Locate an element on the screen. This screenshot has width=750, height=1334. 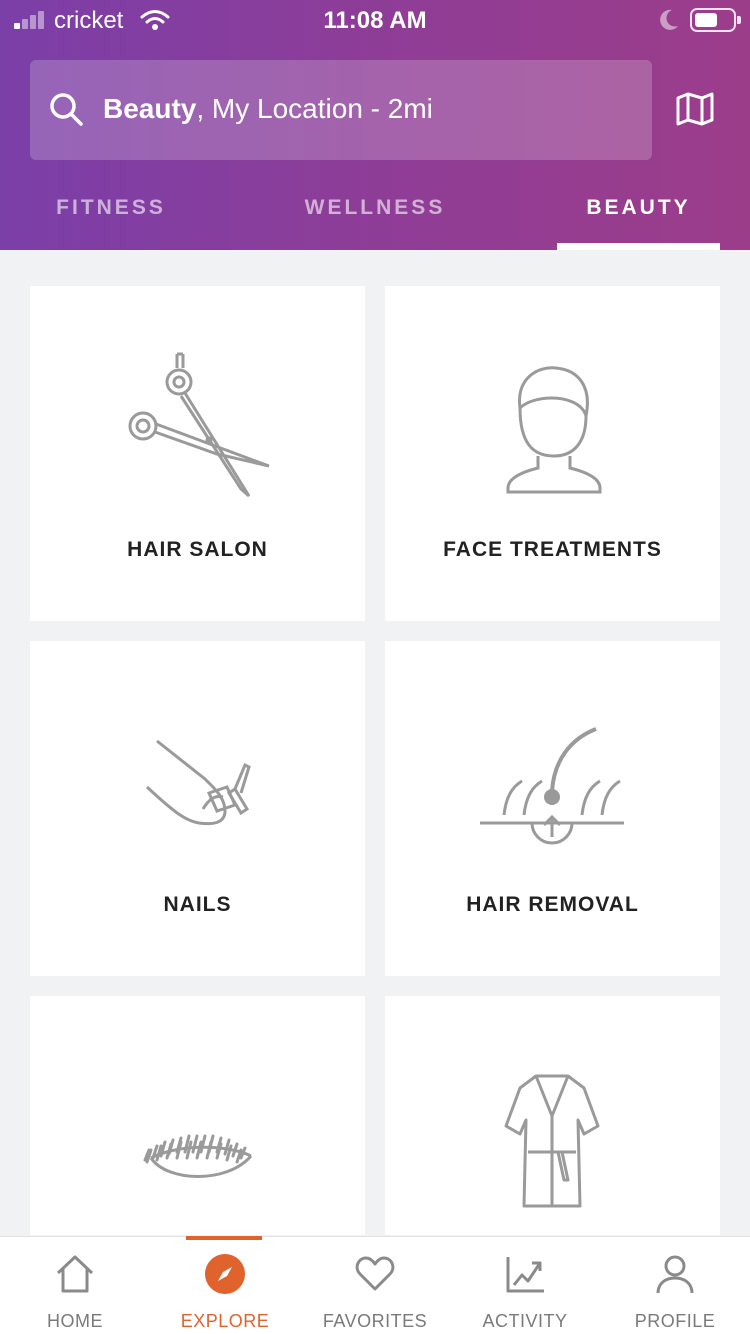
category-label: FACE TREATMENTS is located at coordinates (552, 549).